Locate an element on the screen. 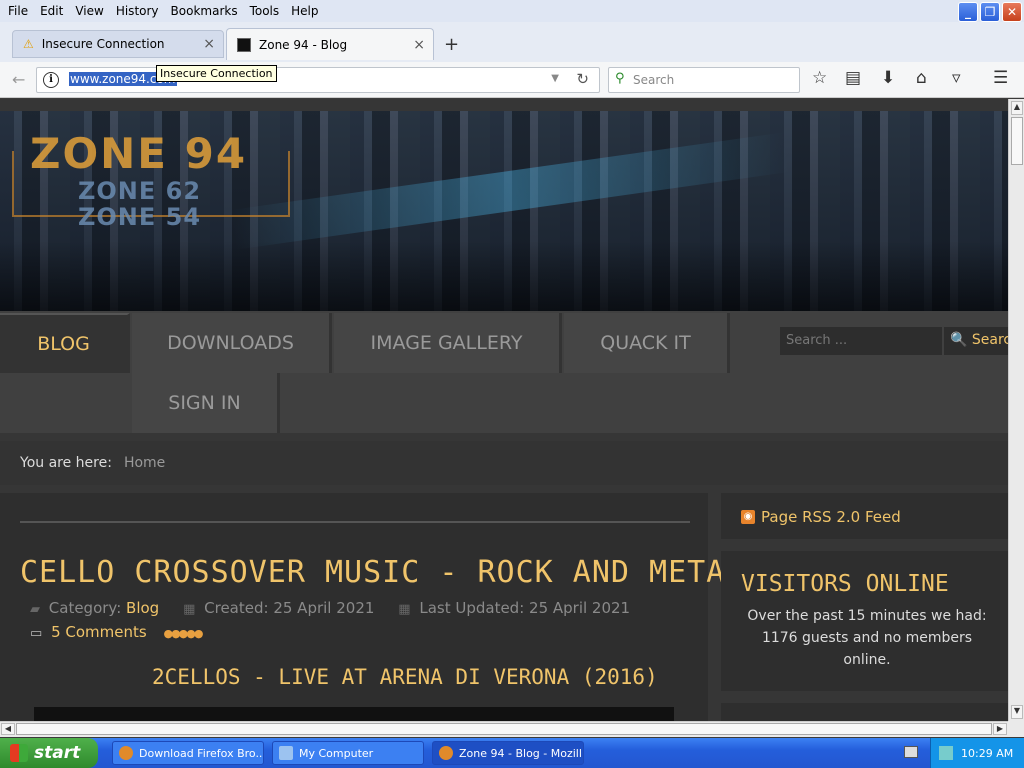 This screenshot has width=1024, height=768. library-icon: ▤ is located at coordinates (853, 78).